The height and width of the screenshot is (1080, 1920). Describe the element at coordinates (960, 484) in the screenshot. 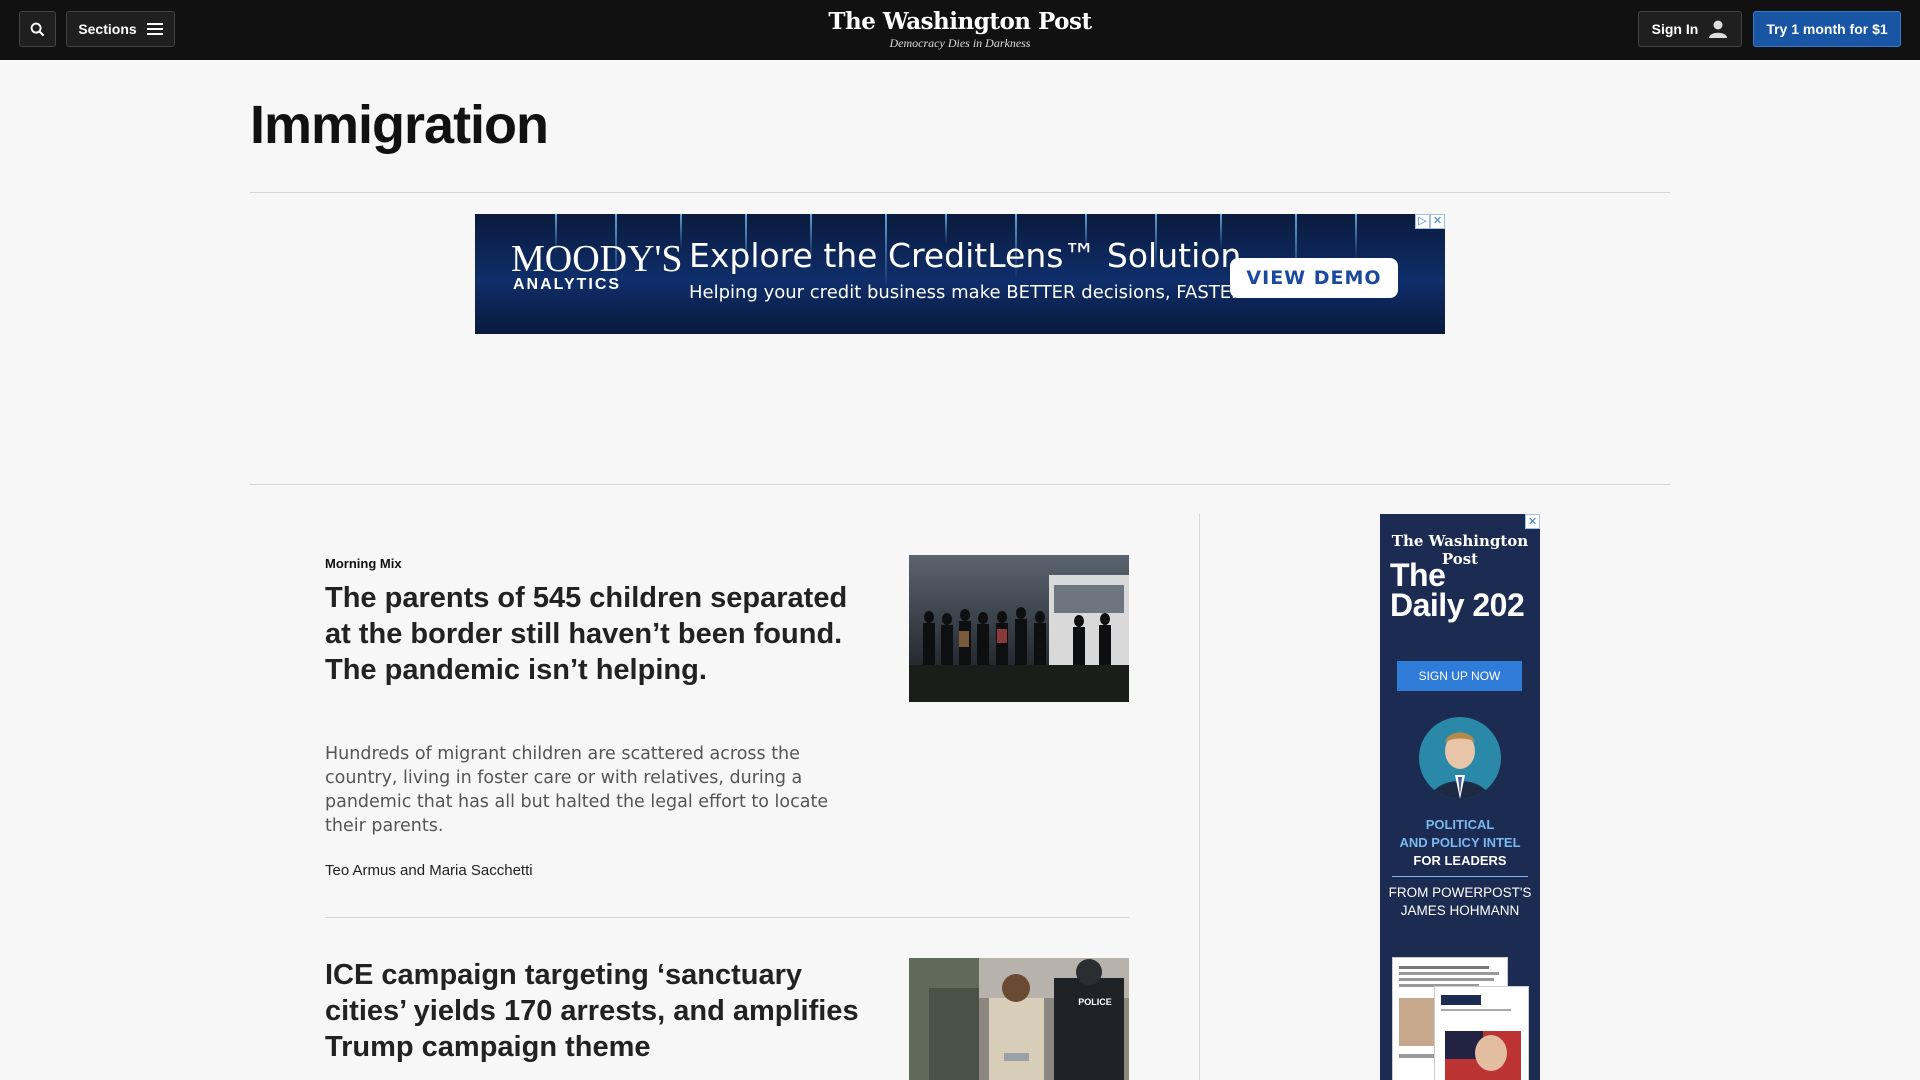

I see `ad-divider` at that location.